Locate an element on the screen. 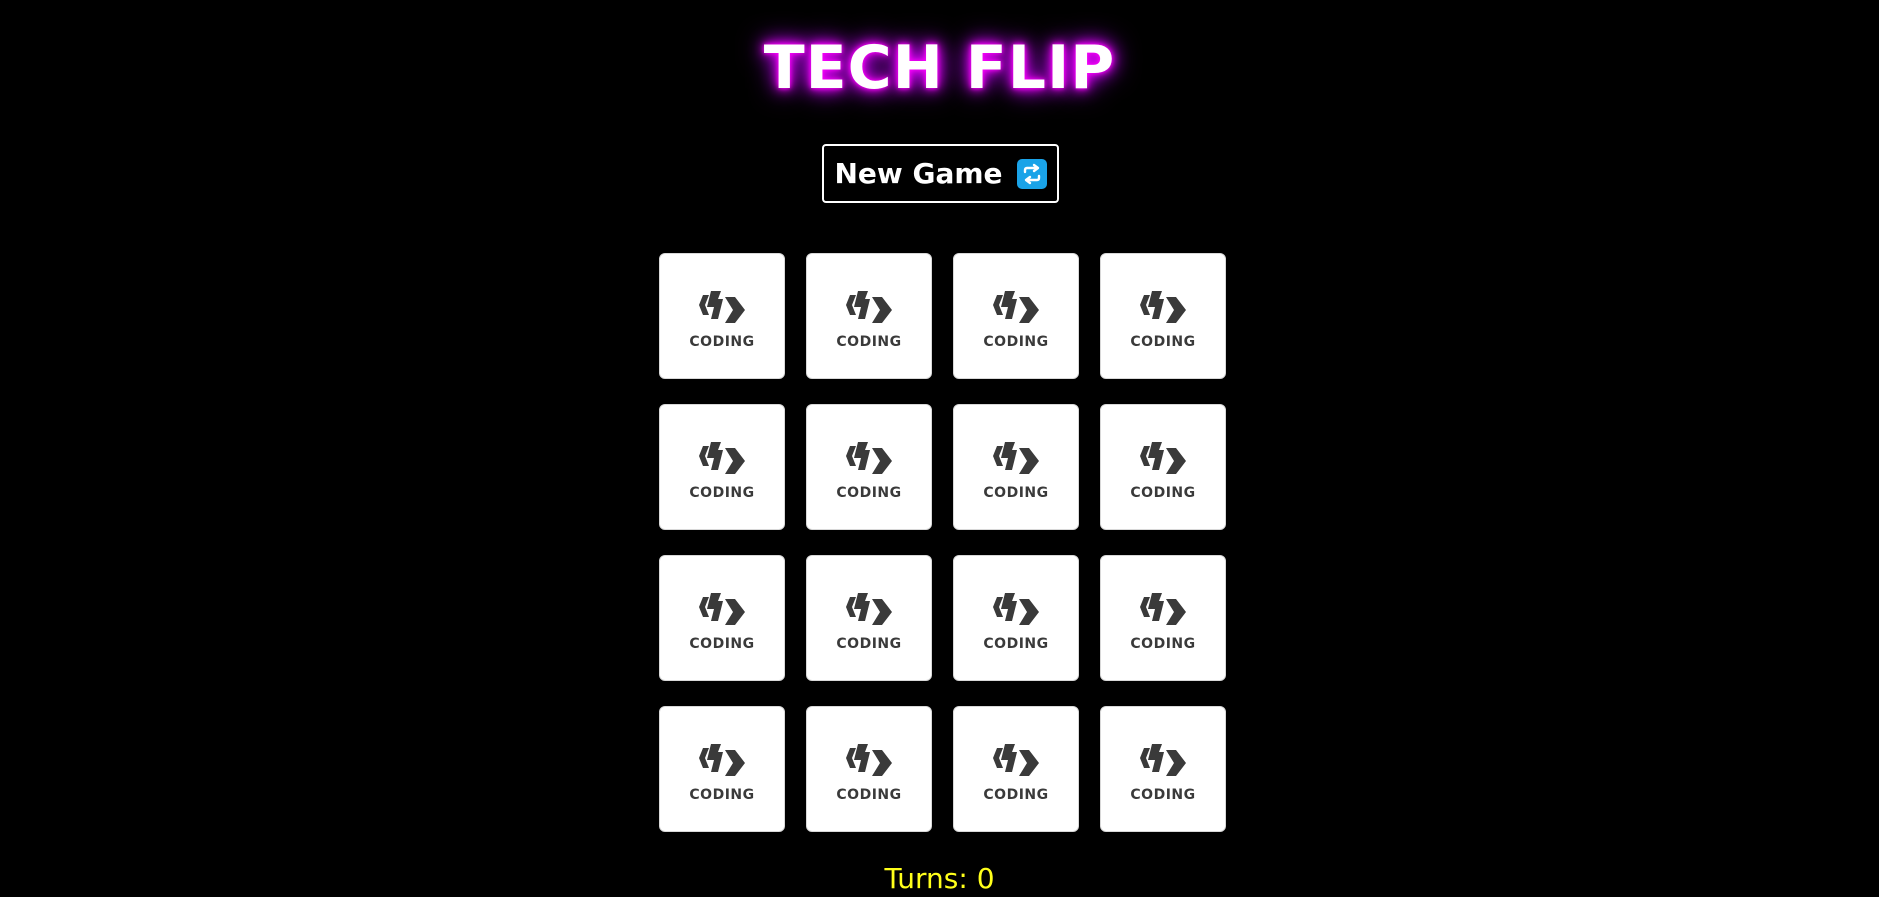  new-game-label: New Game is located at coordinates (918, 173).